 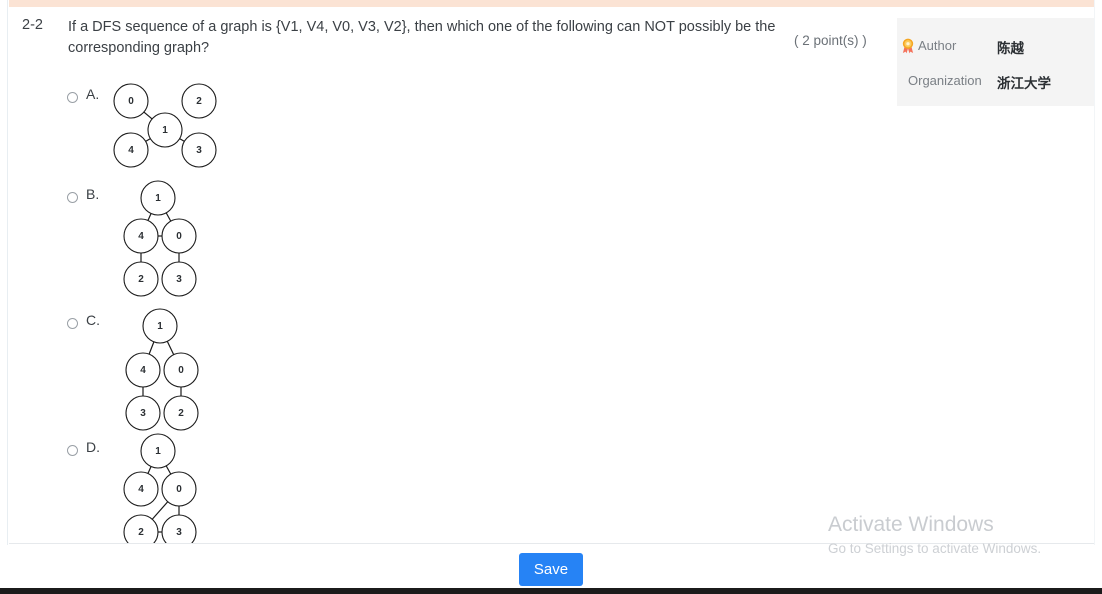 I want to click on bottom-screen-bar, so click(x=551, y=591).